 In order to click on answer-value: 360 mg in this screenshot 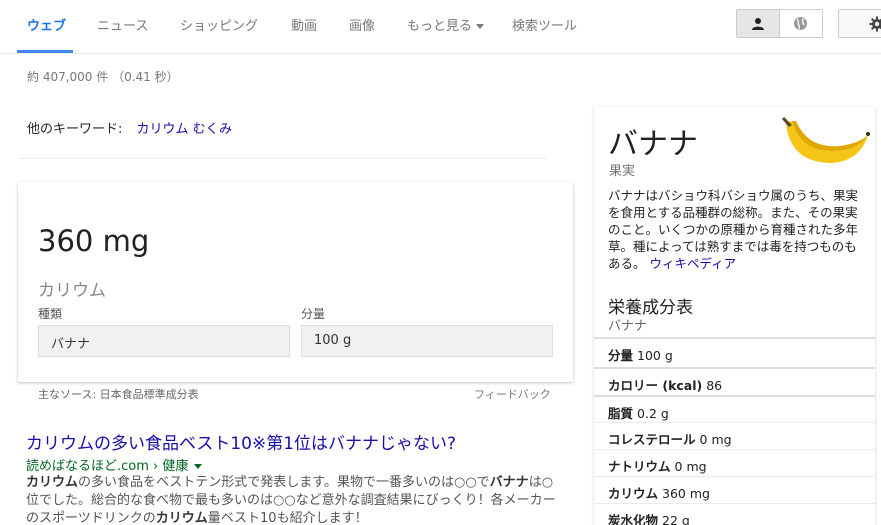, I will do `click(94, 241)`.